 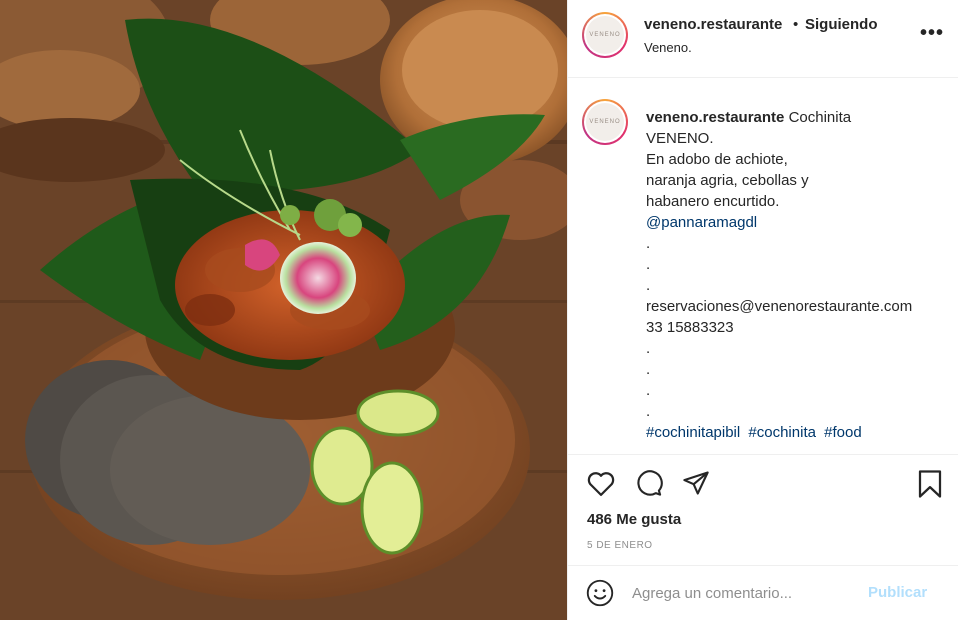 I want to click on post-actions: 486 Me gusta 5 DE ENERO, so click(x=763, y=509).